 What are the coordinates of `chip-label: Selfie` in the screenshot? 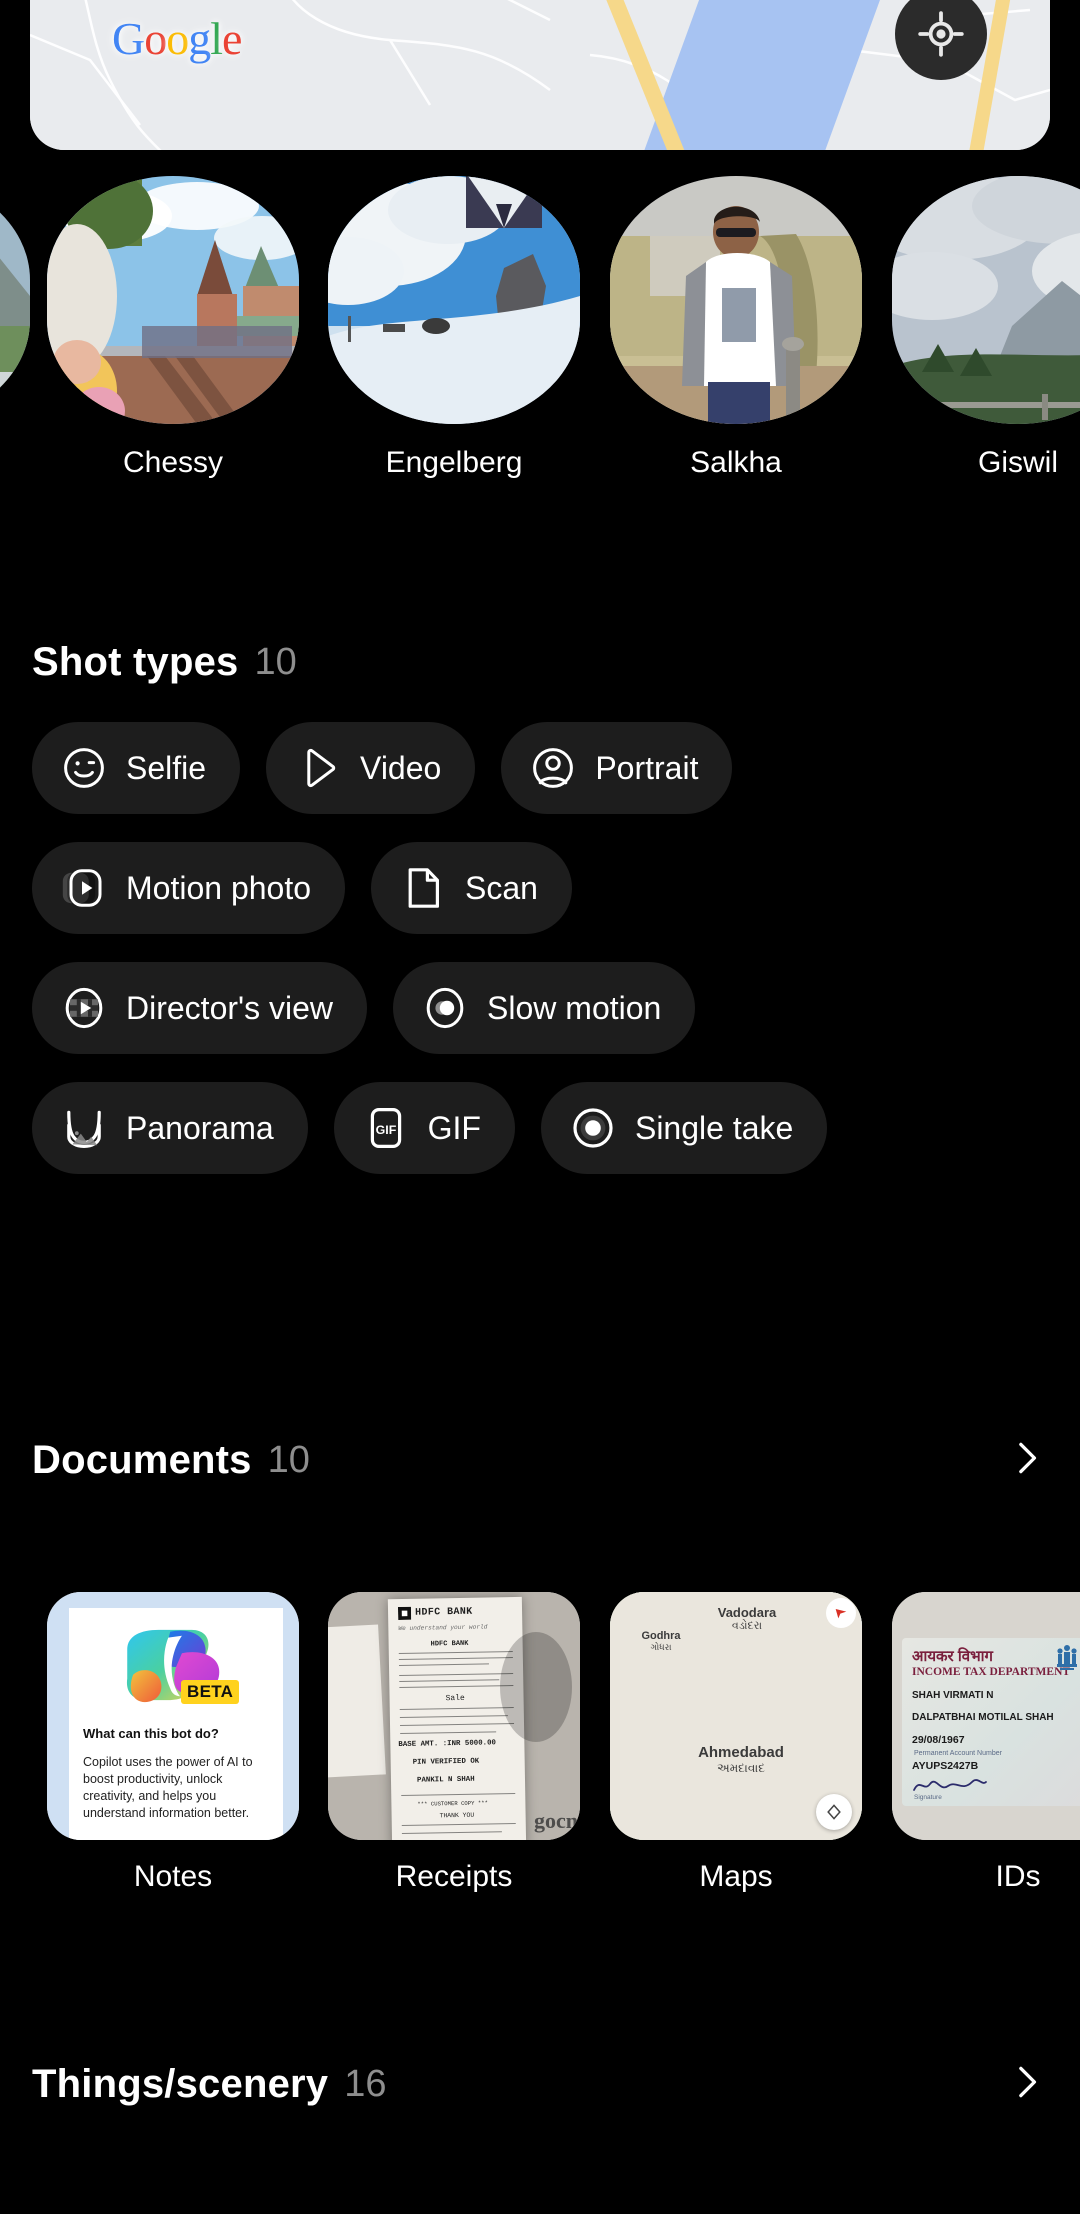 It's located at (166, 768).